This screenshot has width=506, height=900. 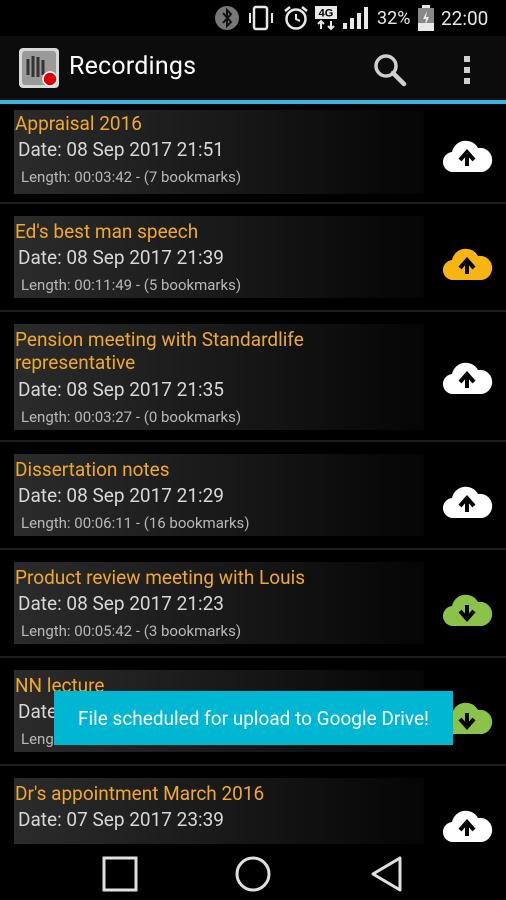 What do you see at coordinates (296, 18) in the screenshot?
I see `alarm-icon` at bounding box center [296, 18].